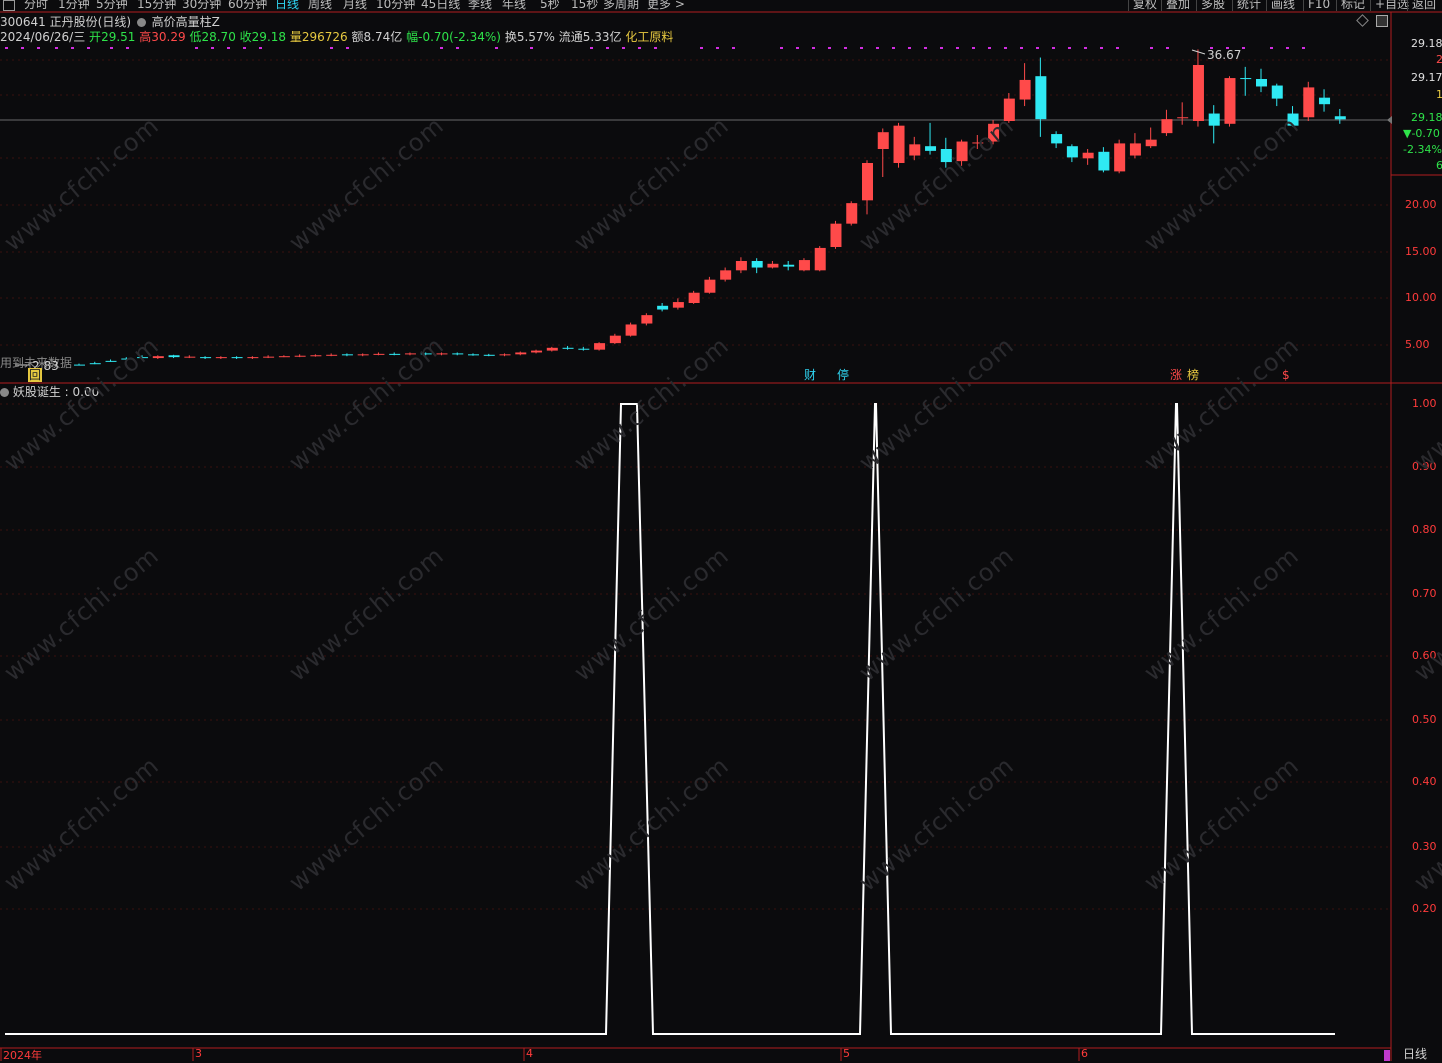  Describe the element at coordinates (1424, 403) in the screenshot. I see `indicator-axis-label-0: 1.00` at that location.